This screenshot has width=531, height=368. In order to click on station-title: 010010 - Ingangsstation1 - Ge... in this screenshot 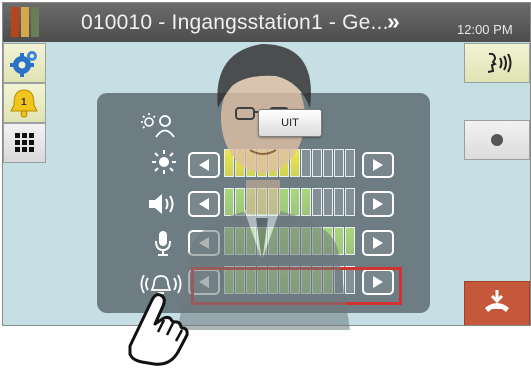, I will do `click(235, 22)`.